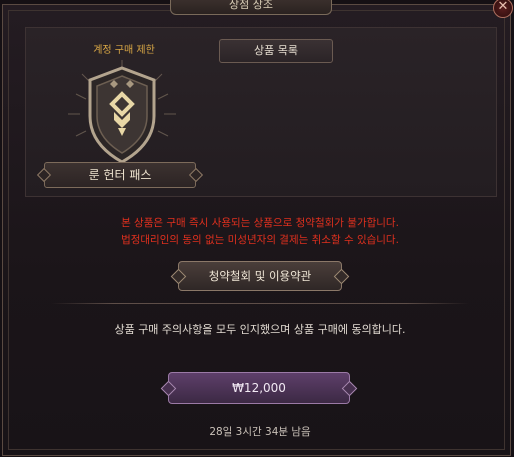 The width and height of the screenshot is (514, 457). Describe the element at coordinates (251, 7) in the screenshot. I see `window-title: 상점 상조` at that location.